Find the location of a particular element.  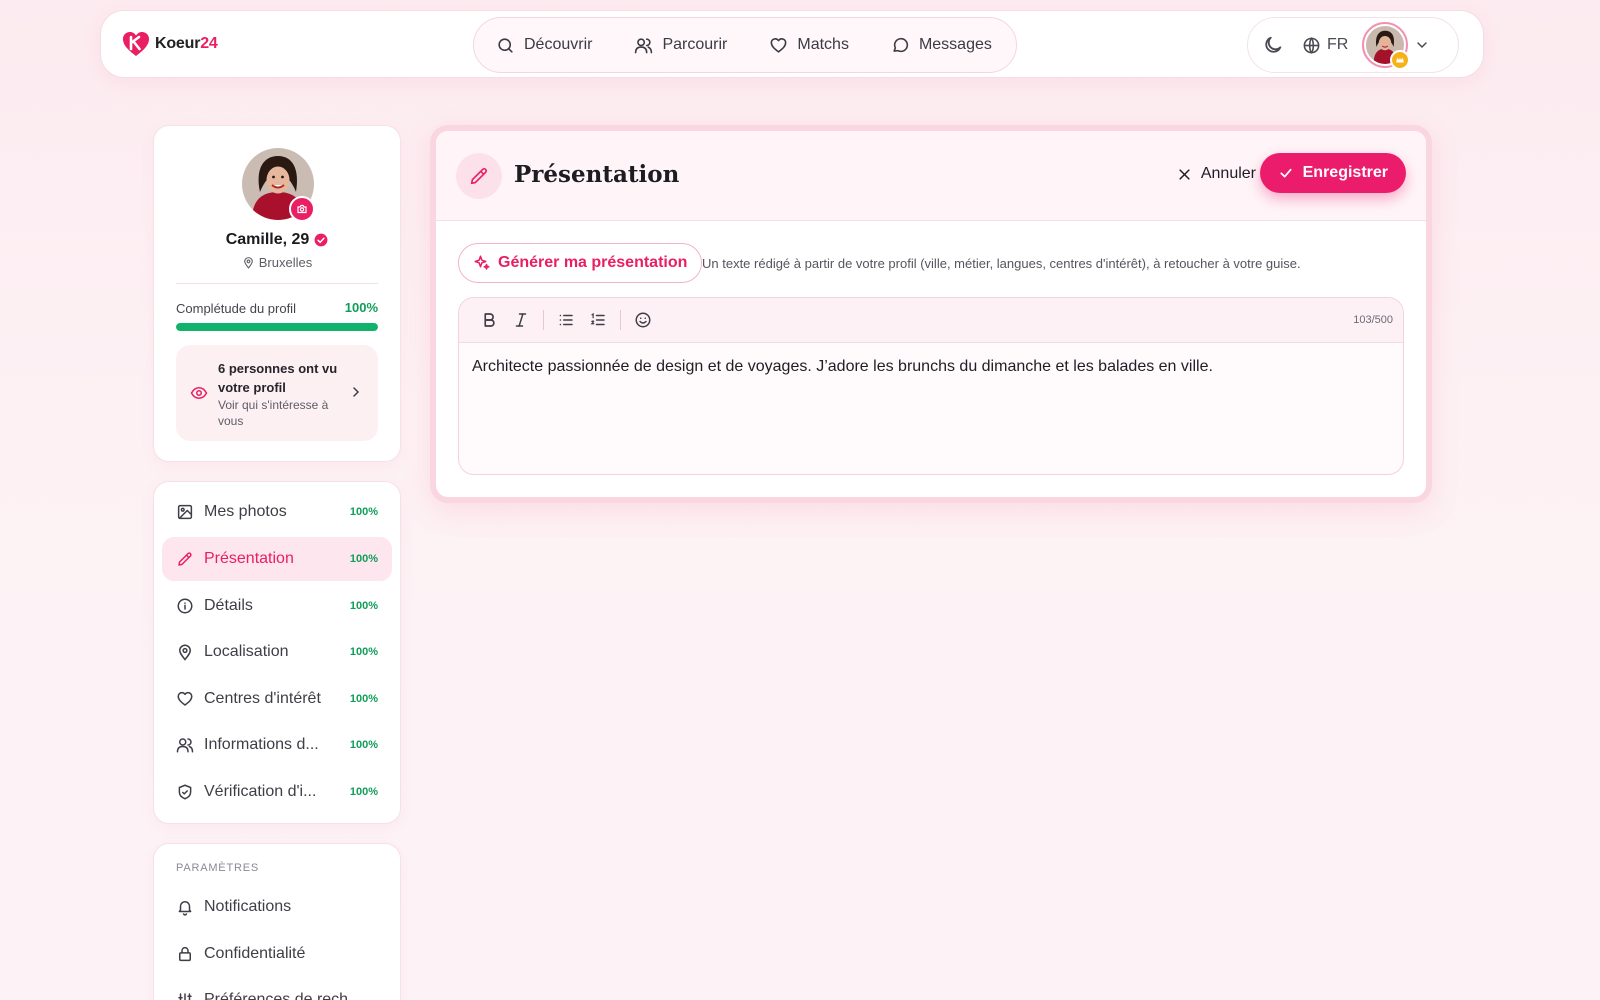

nav-label: Parcourir is located at coordinates (695, 44).